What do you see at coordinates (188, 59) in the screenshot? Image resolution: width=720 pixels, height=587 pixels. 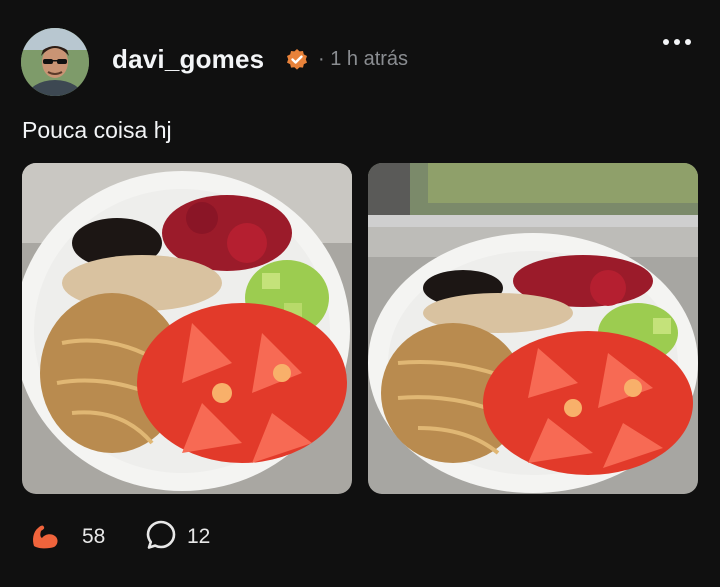 I see `username: davi_gomes` at bounding box center [188, 59].